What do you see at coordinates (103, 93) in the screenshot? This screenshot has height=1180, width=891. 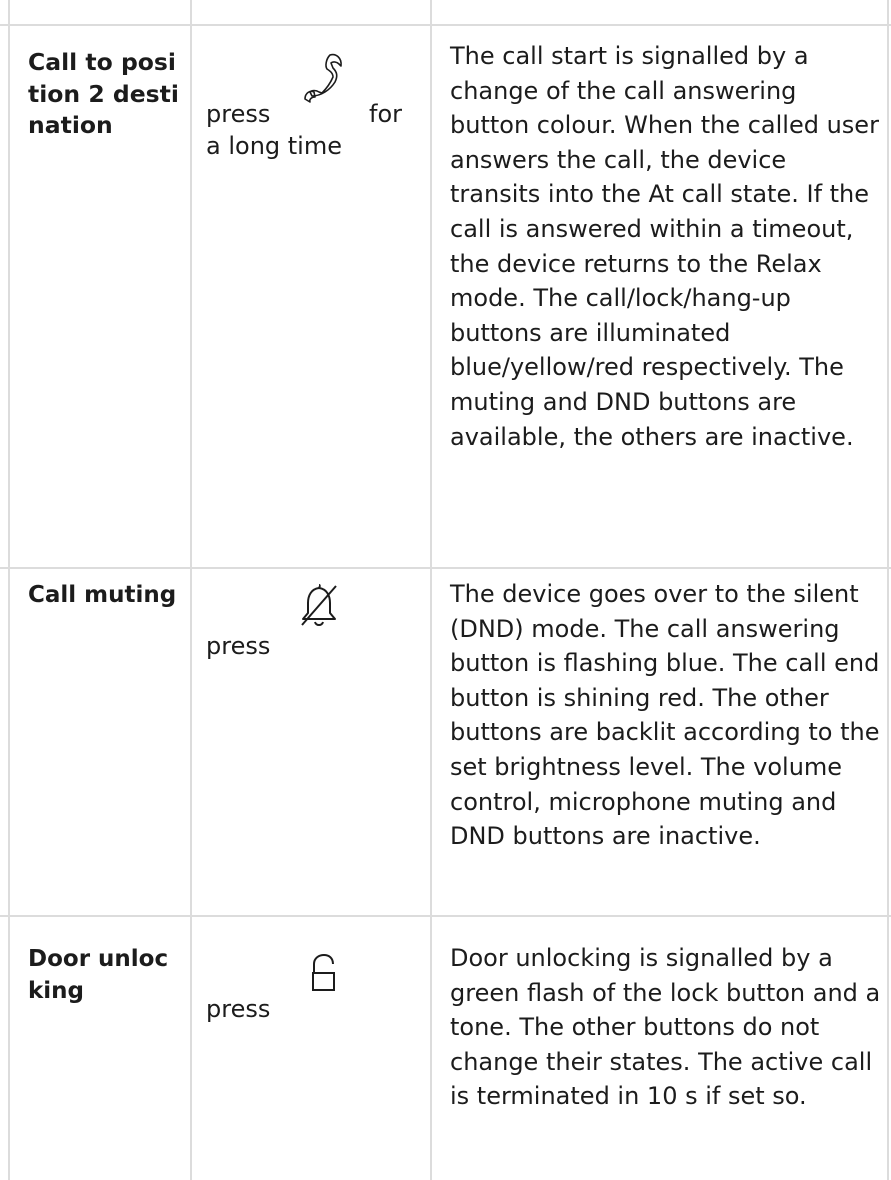 I see `state-label: Call to position 2 destination` at bounding box center [103, 93].